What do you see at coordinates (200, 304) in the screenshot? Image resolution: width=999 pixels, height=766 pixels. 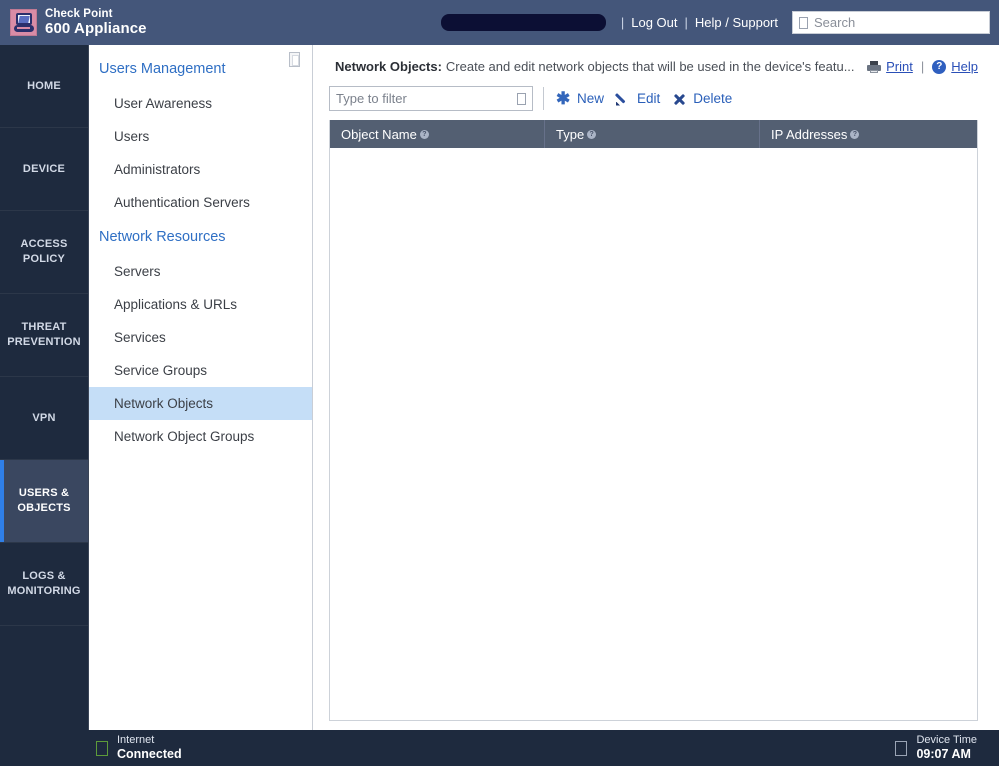 I see `sidebar-item-applications-urls: Applications & URLs` at bounding box center [200, 304].